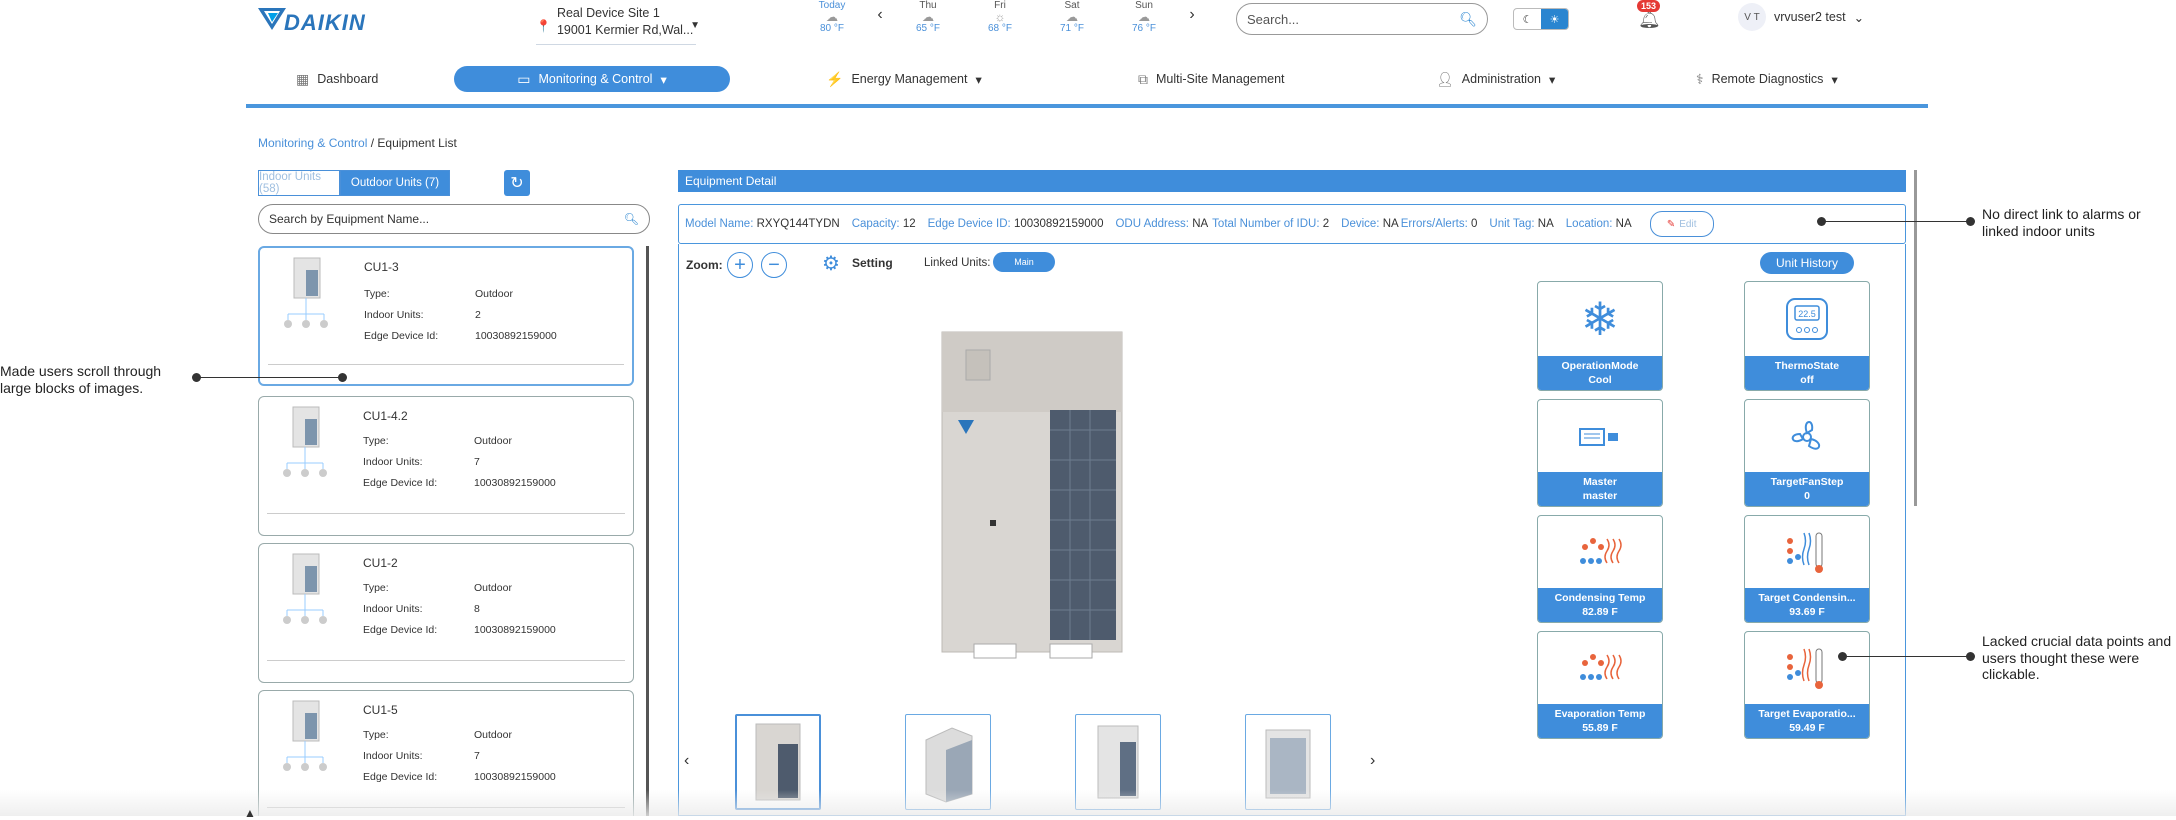 Image resolution: width=2176 pixels, height=820 pixels. I want to click on equipment-name: CU1-2, so click(380, 563).